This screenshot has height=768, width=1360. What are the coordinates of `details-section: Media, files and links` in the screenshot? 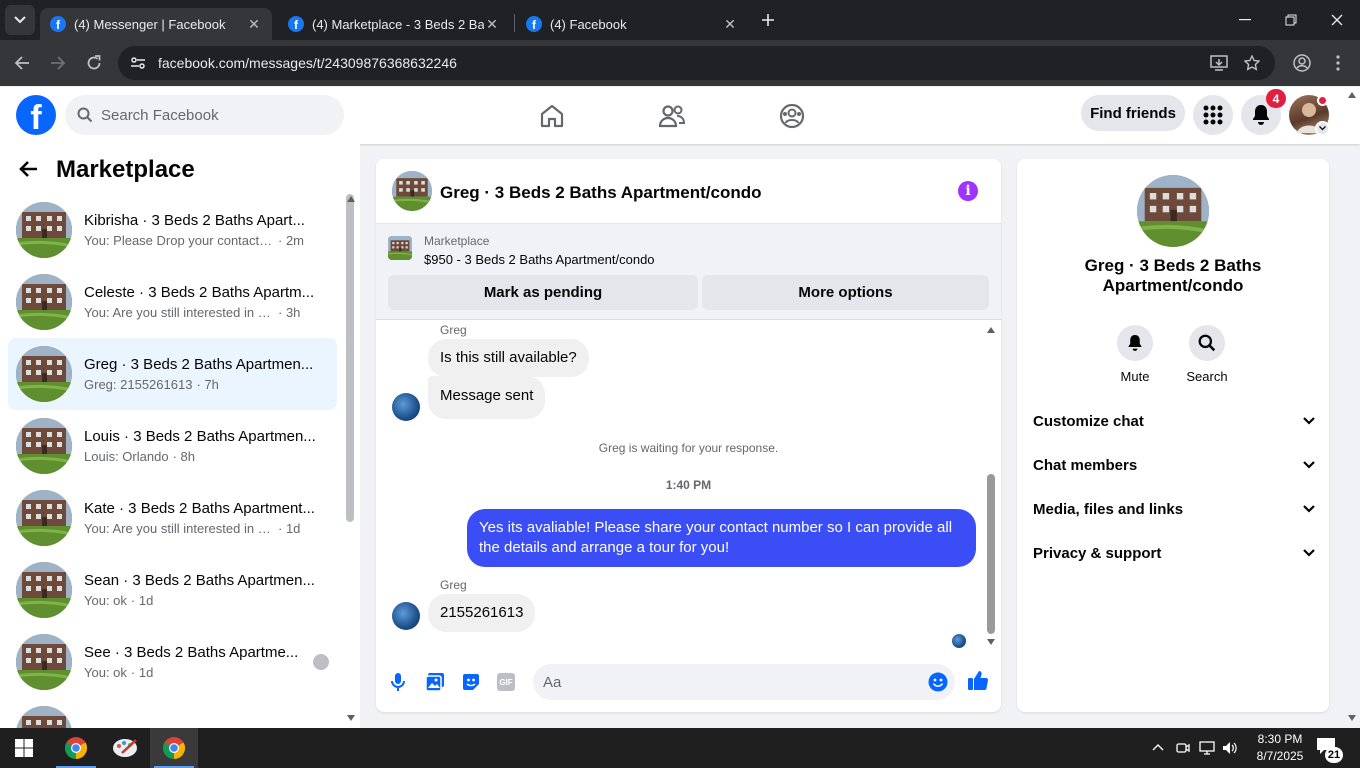 It's located at (1174, 509).